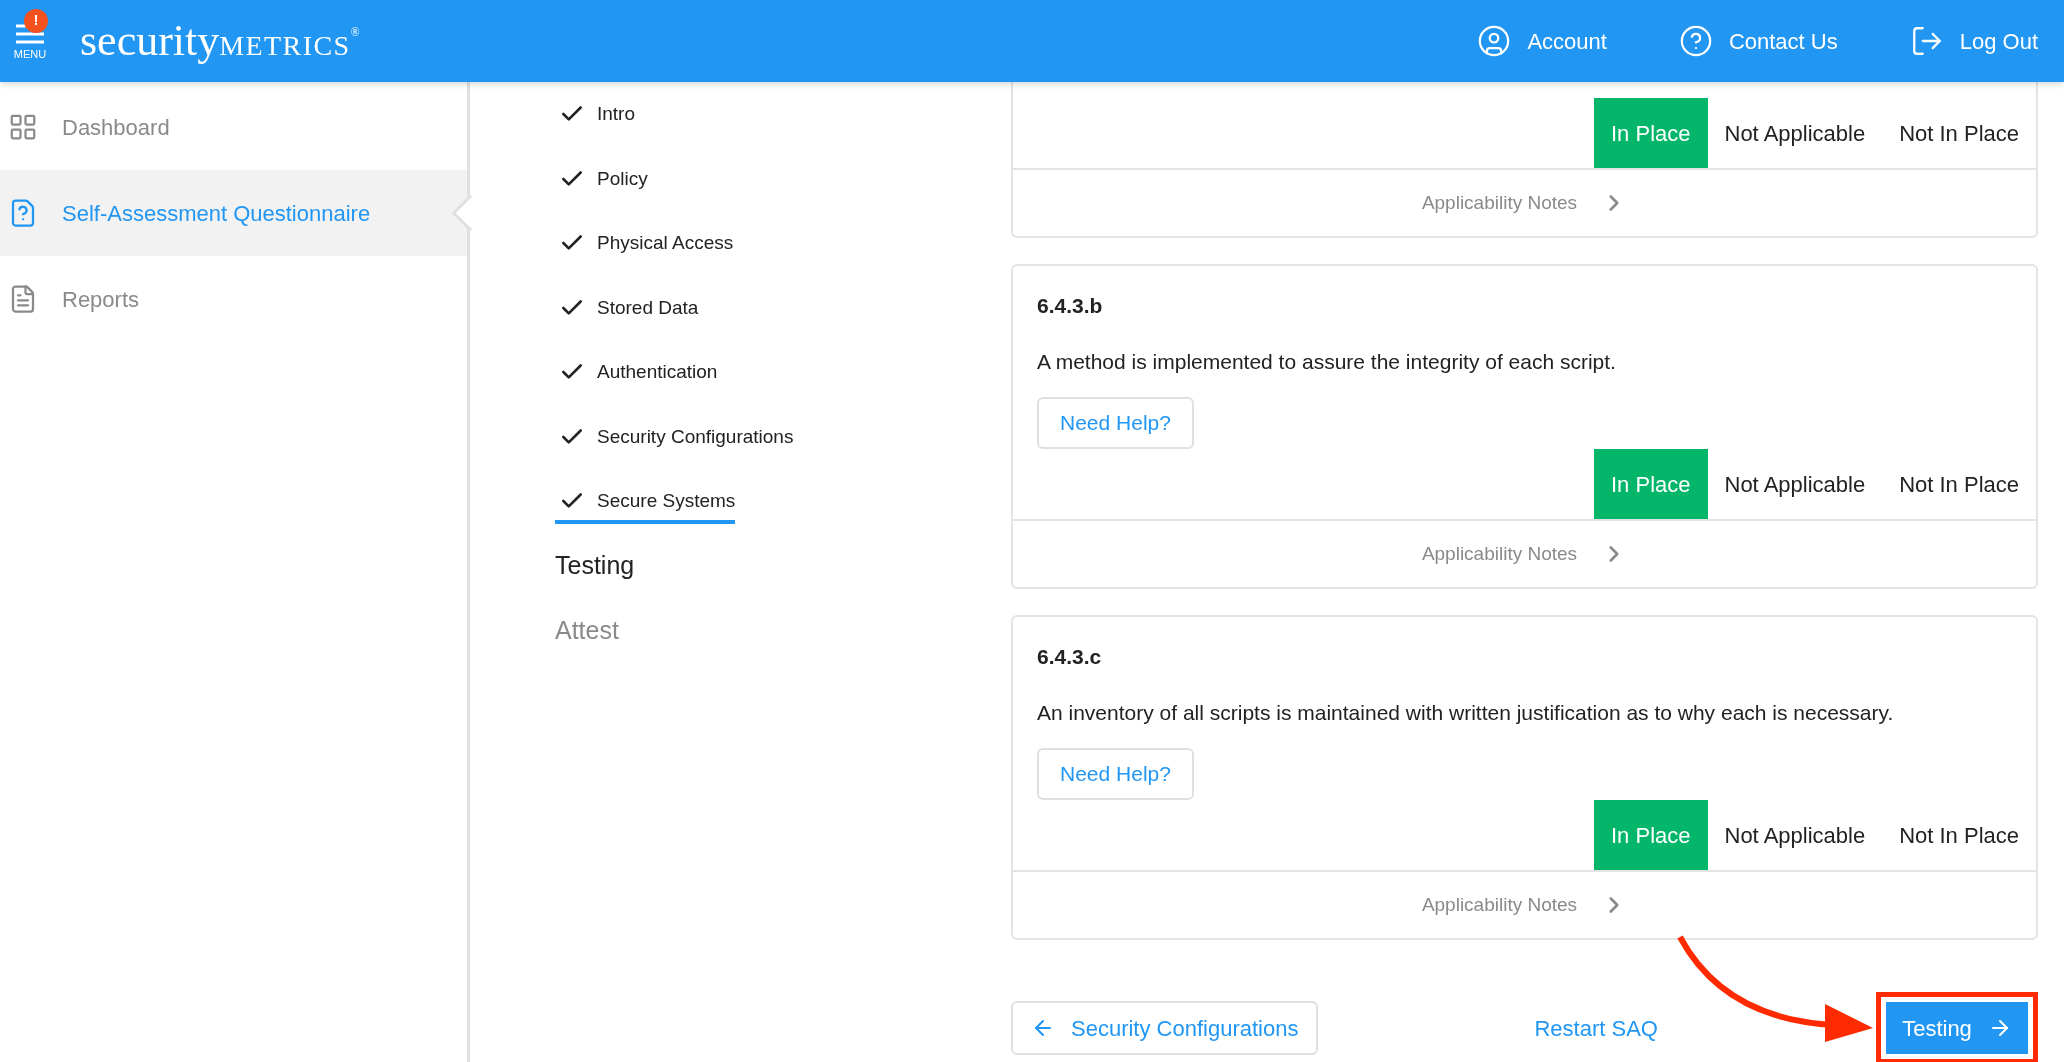 This screenshot has width=2064, height=1062. Describe the element at coordinates (1758, 41) in the screenshot. I see `header-link: Contact Us` at that location.